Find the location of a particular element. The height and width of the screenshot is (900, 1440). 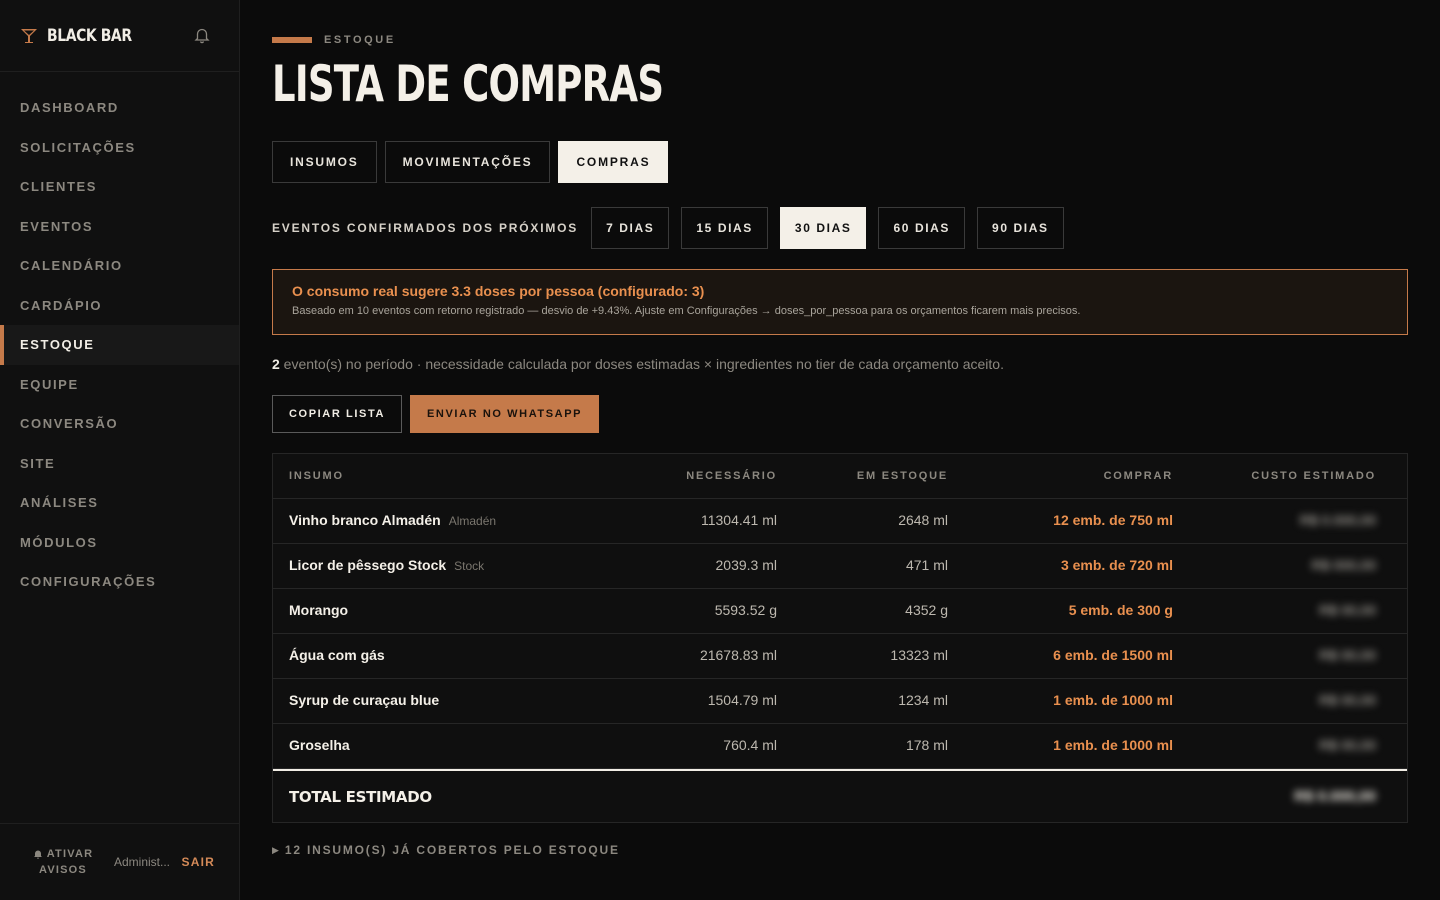

sidebar-item-estoque: ESTOQUE is located at coordinates (119, 345).